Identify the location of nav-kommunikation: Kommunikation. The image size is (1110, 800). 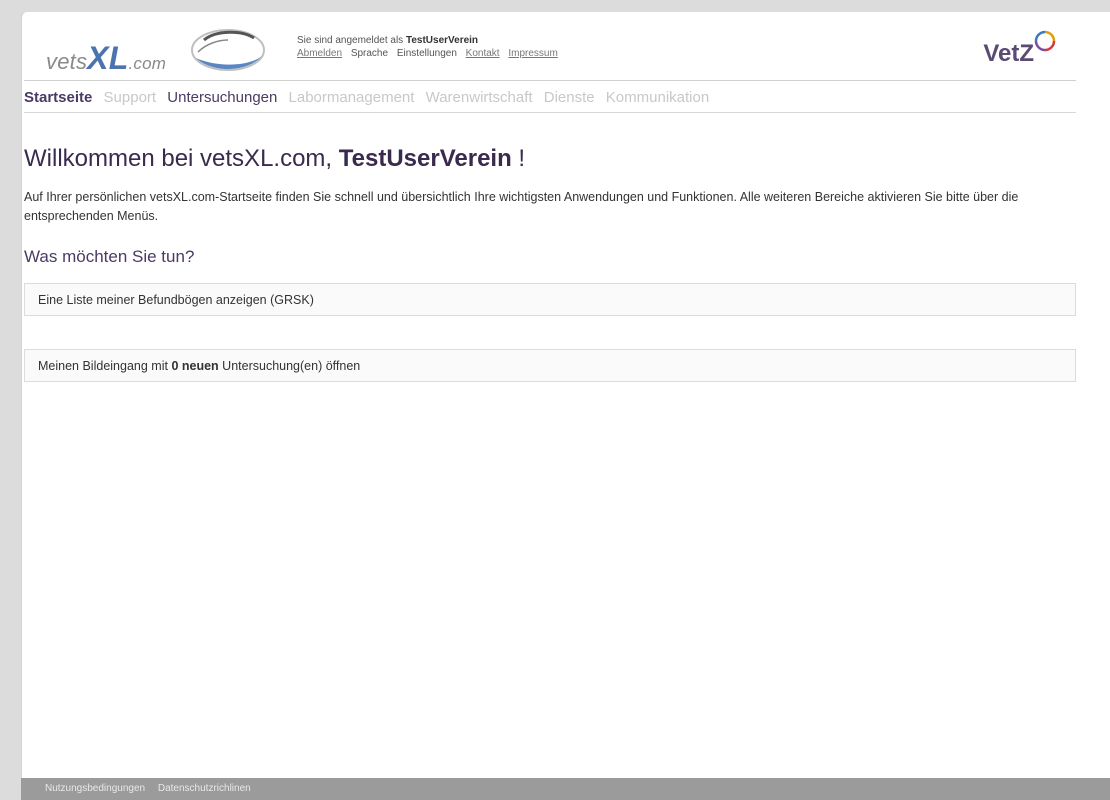
(657, 98).